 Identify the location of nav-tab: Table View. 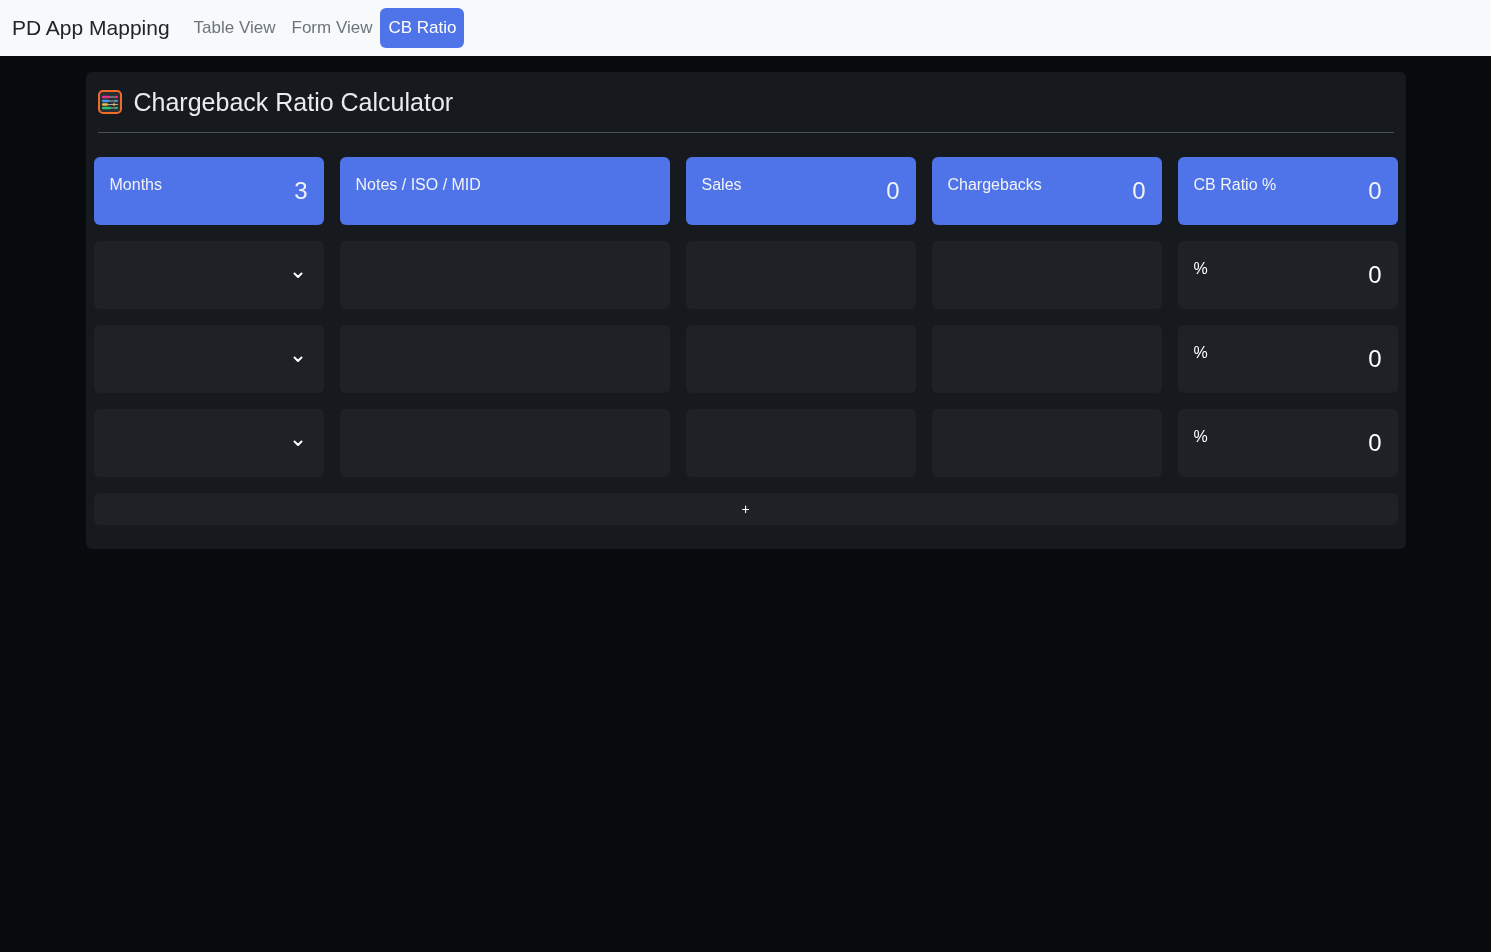
(234, 28).